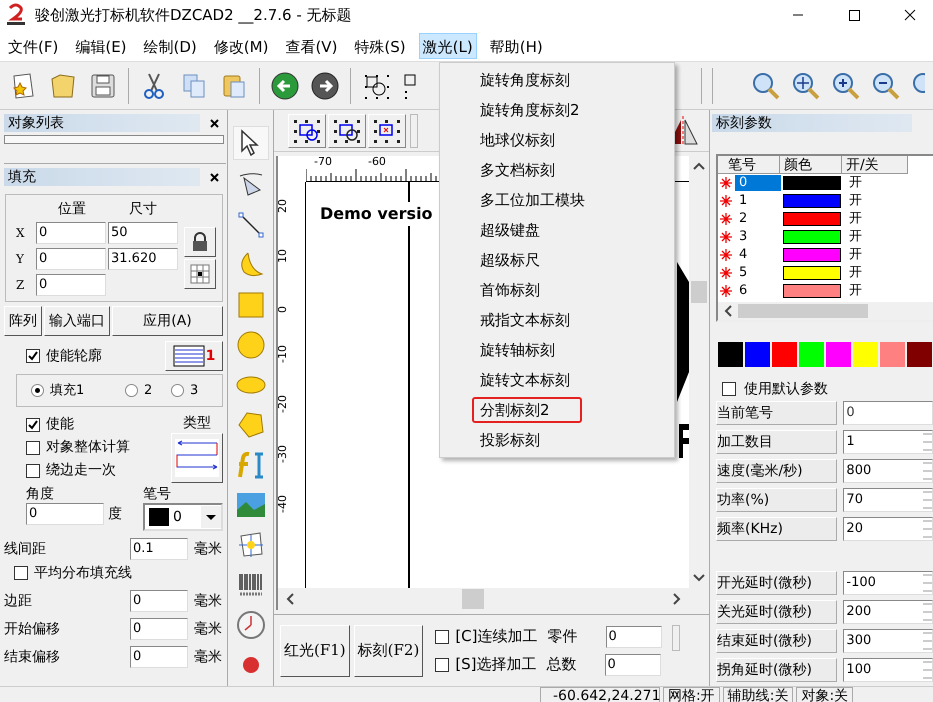 Image resolution: width=933 pixels, height=702 pixels. Describe the element at coordinates (102, 177) in the screenshot. I see `panel-title: 填充` at that location.